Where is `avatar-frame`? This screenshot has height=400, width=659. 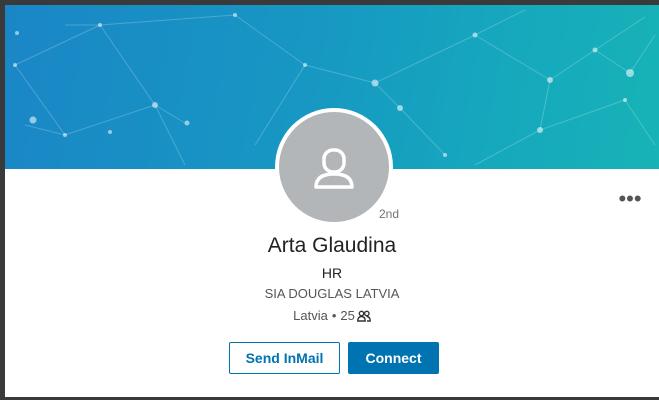
avatar-frame is located at coordinates (334, 167).